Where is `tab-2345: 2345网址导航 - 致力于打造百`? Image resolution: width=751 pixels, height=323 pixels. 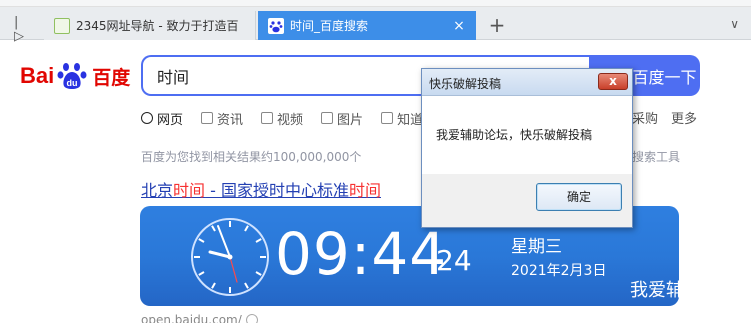 tab-2345: 2345网址导航 - 致力于打造百 is located at coordinates (150, 25).